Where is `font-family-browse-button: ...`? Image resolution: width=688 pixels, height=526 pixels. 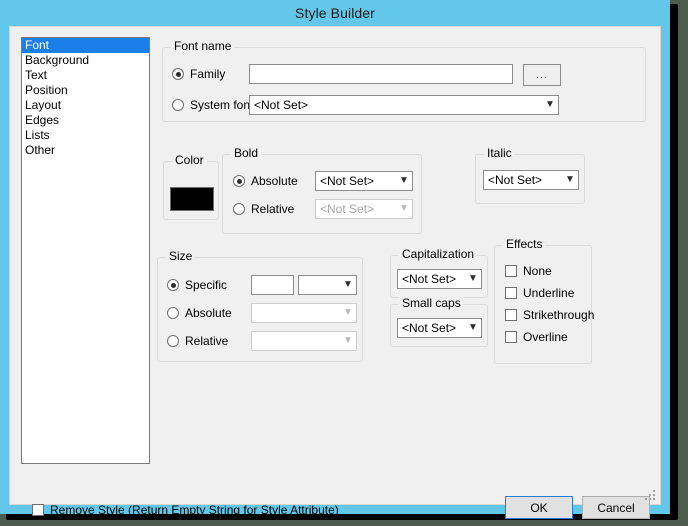
font-family-browse-button: ... is located at coordinates (542, 75).